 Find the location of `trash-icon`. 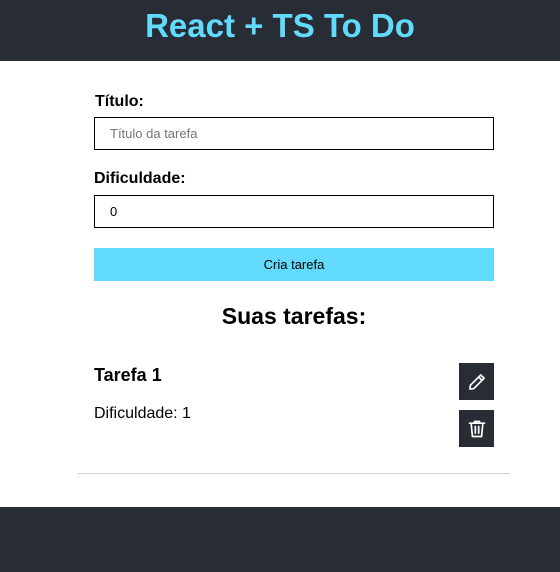

trash-icon is located at coordinates (476, 428).